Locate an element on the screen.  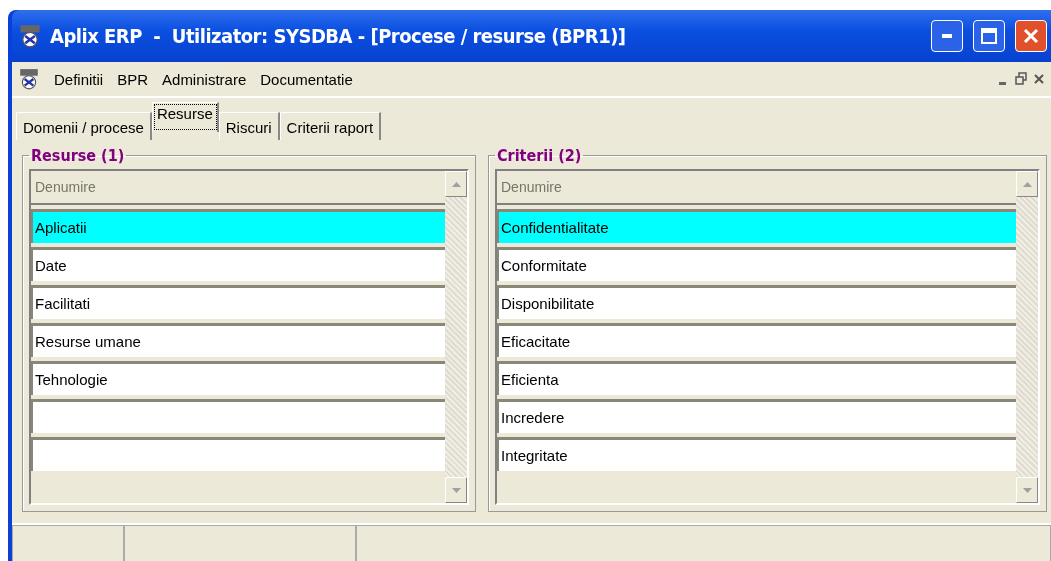
grid-row: Incredere is located at coordinates (756, 416).